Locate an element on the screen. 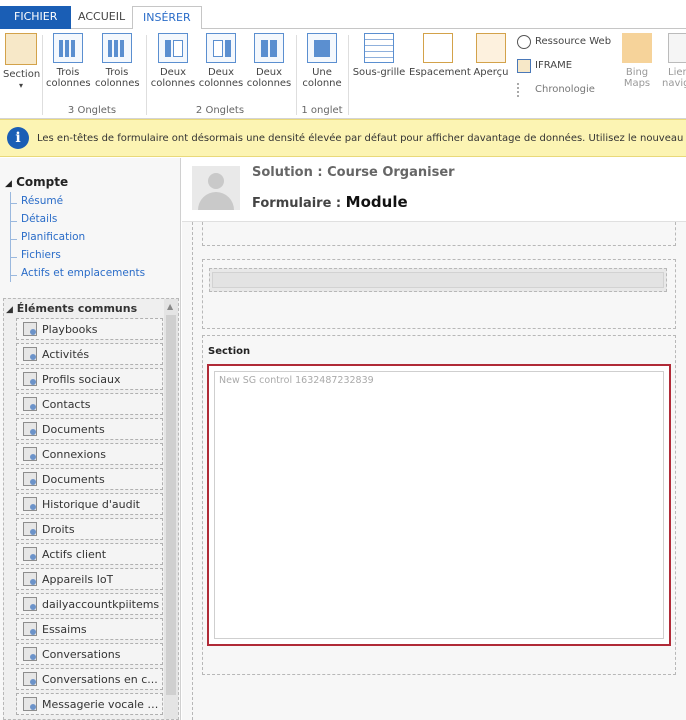  ribbon-tabbar: FICHIER ACCUEIL INSÉRER is located at coordinates (343, 15).